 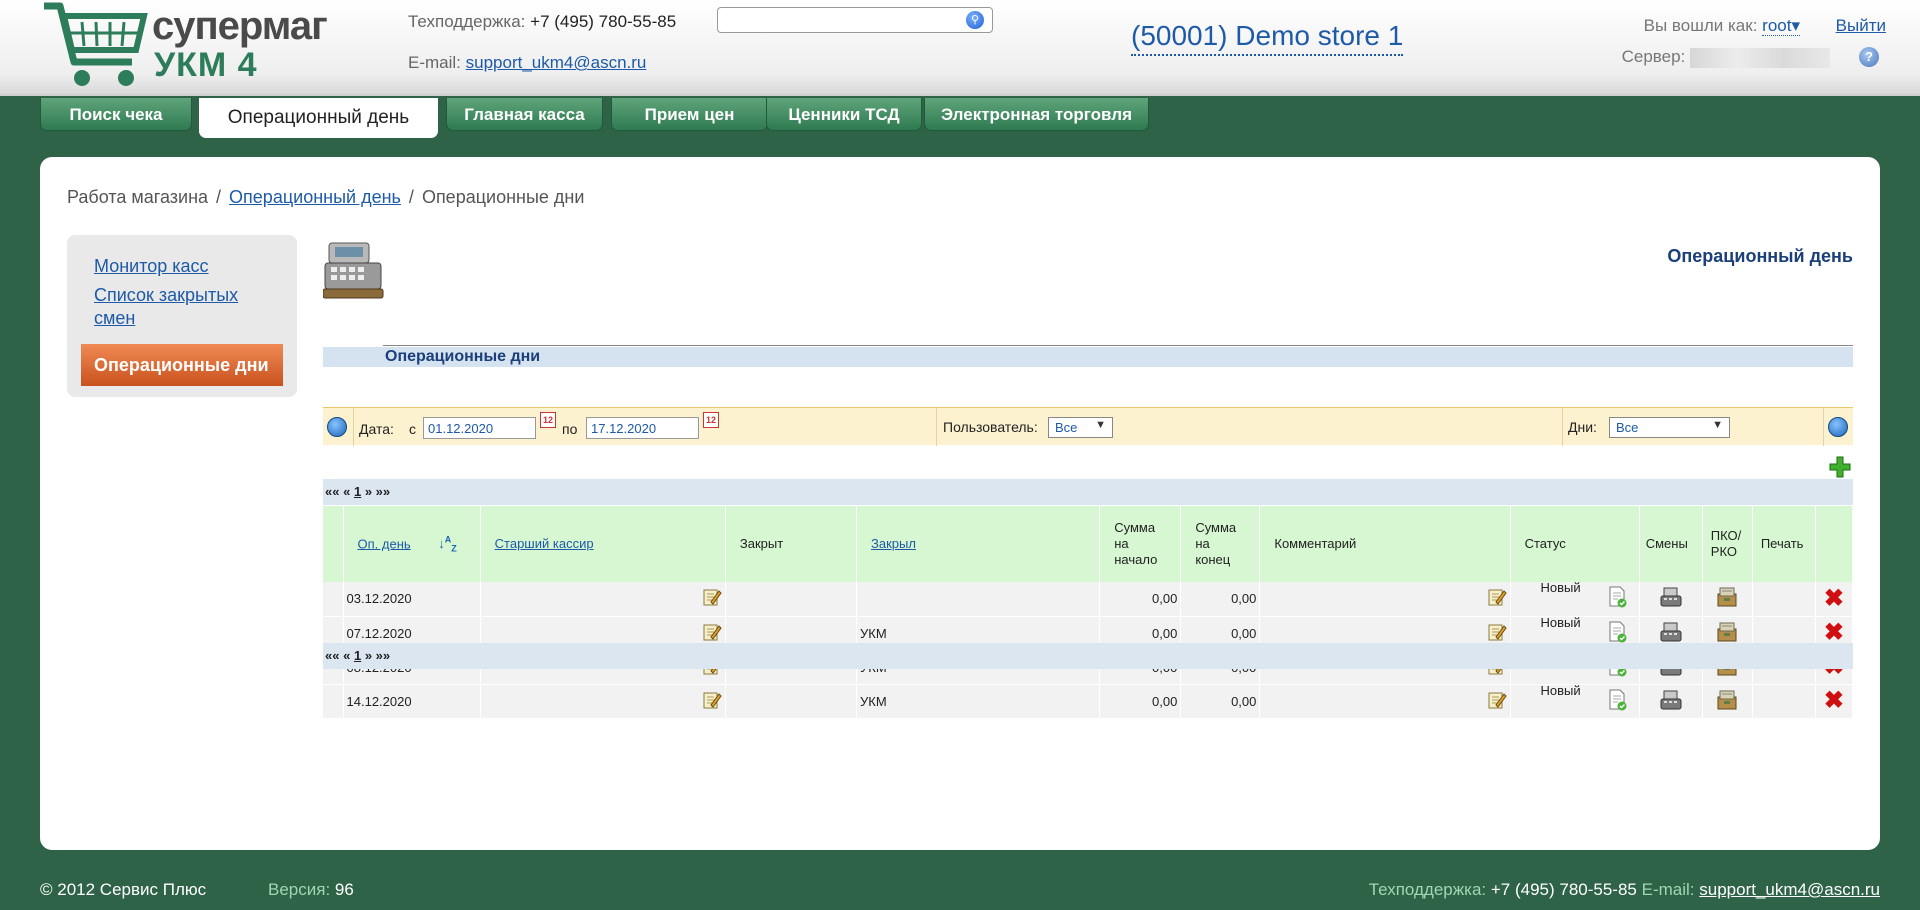 I want to click on header-selector, so click(x=333, y=544).